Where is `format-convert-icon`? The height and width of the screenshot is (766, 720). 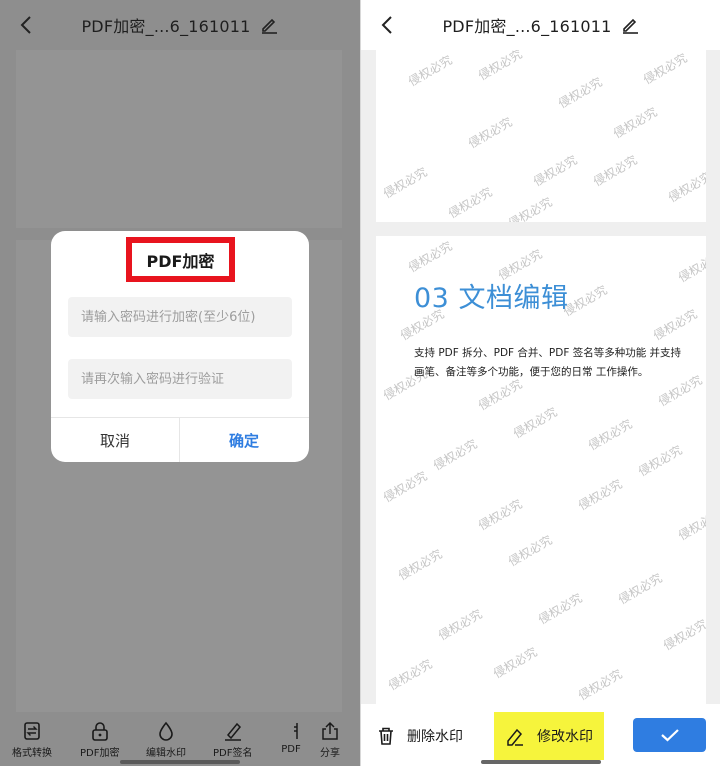
format-convert-icon is located at coordinates (32, 731).